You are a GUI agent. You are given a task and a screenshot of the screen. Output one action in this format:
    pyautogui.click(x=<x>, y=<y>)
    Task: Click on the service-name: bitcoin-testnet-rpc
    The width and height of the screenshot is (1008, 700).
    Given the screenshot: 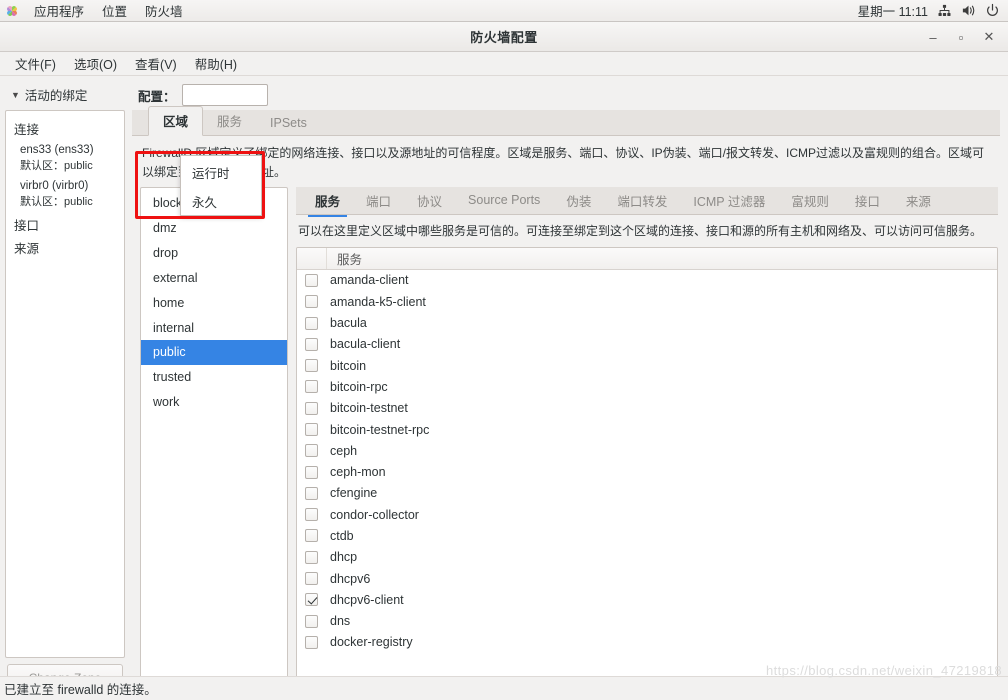 What is the action you would take?
    pyautogui.click(x=380, y=429)
    